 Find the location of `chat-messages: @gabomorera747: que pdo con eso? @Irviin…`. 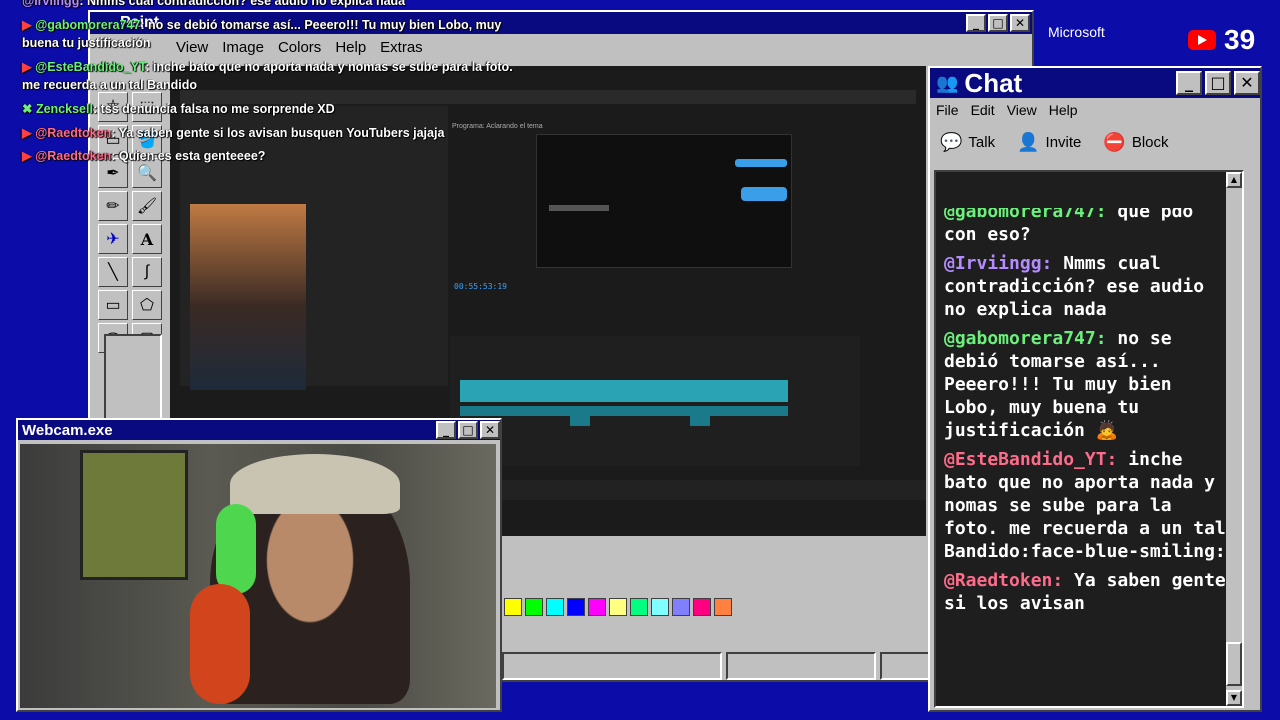

chat-messages: @gabomorera747: que pdo con eso? @Irviin… is located at coordinates (1086, 420).